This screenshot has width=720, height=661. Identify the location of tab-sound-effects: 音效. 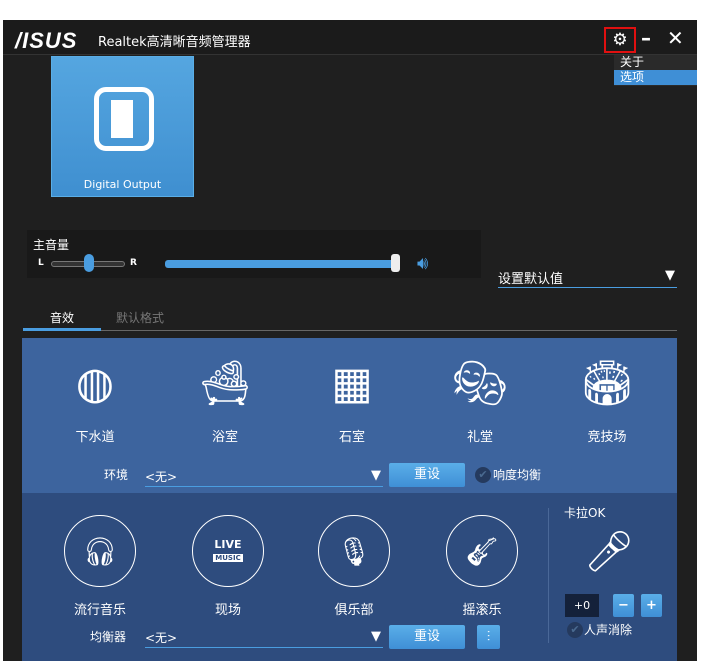
(62, 317).